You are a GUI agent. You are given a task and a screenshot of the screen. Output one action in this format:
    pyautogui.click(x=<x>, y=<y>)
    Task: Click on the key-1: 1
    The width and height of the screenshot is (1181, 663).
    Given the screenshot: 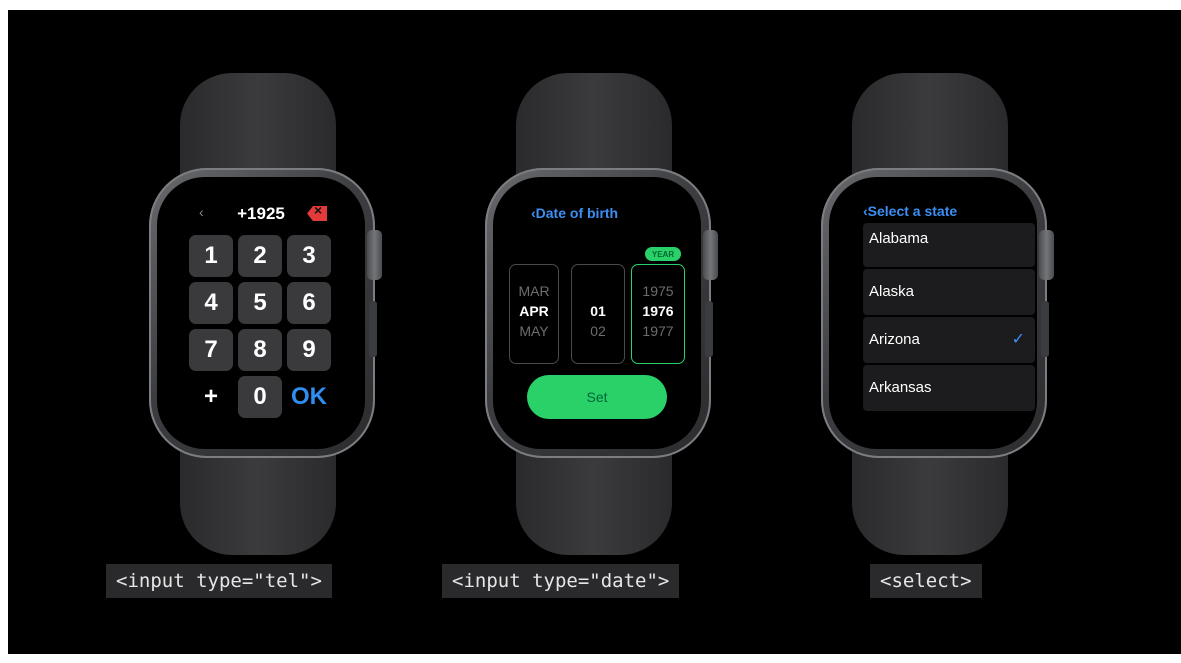 What is the action you would take?
    pyautogui.click(x=211, y=256)
    